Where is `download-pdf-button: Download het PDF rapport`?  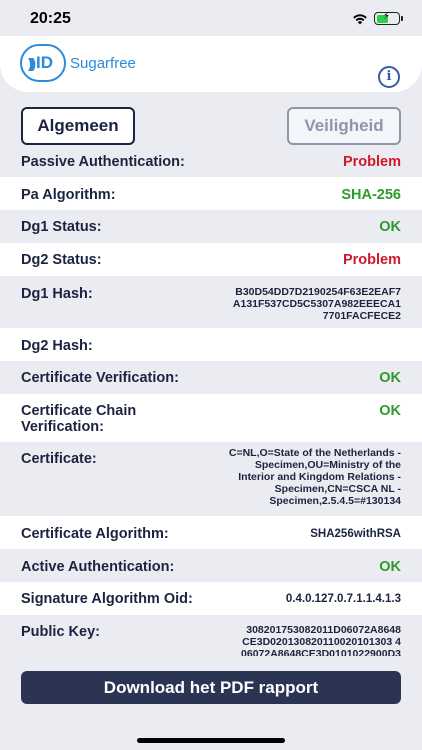 download-pdf-button: Download het PDF rapport is located at coordinates (211, 687).